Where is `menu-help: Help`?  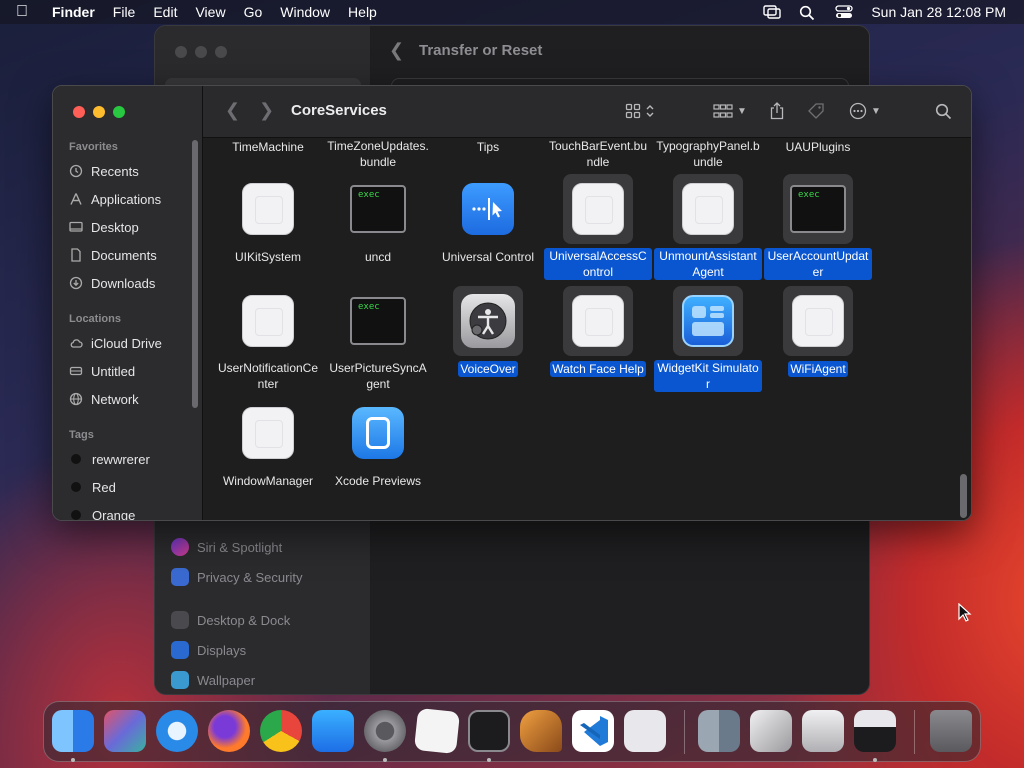
menu-help: Help is located at coordinates (362, 12).